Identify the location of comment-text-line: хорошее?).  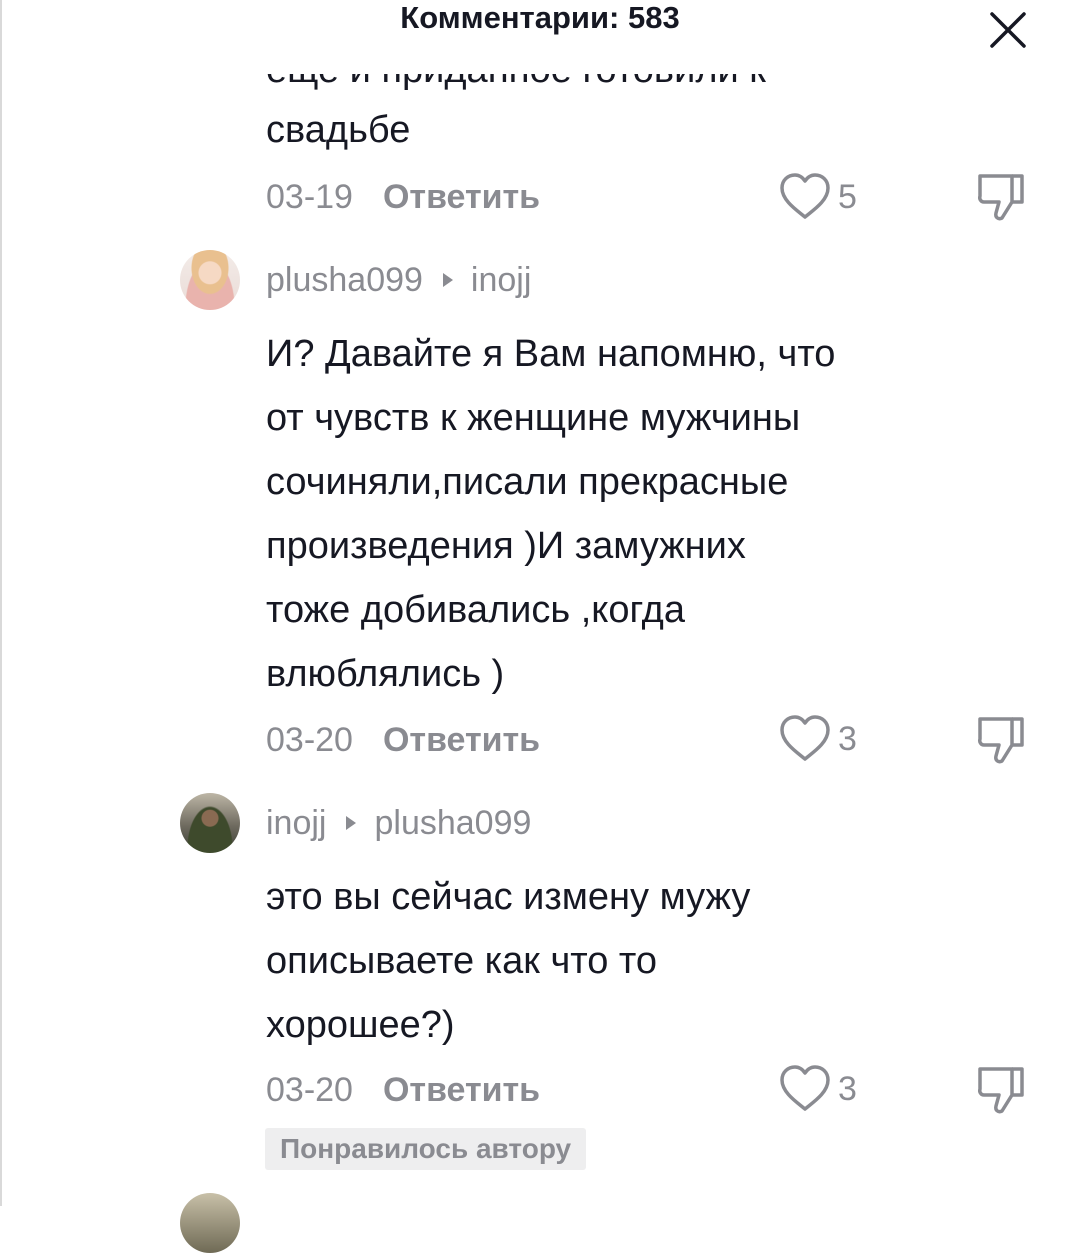
(360, 1025).